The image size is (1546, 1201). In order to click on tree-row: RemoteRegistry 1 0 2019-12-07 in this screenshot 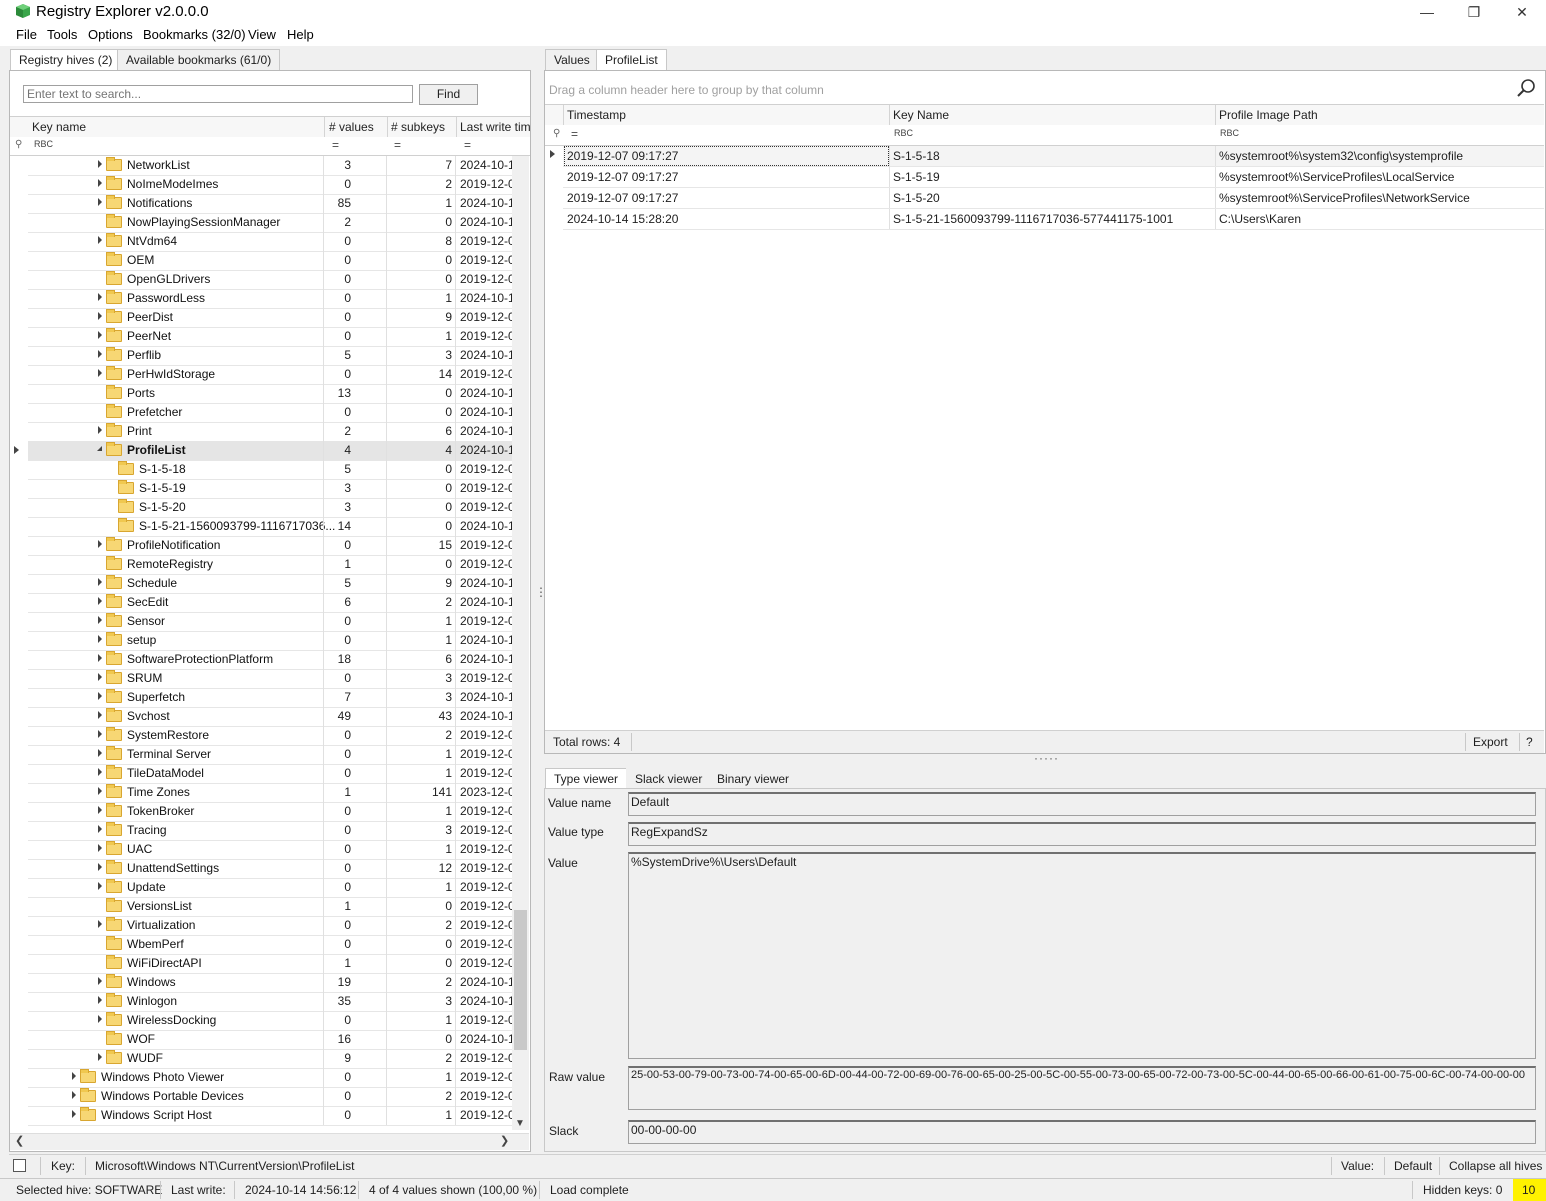, I will do `click(270, 565)`.